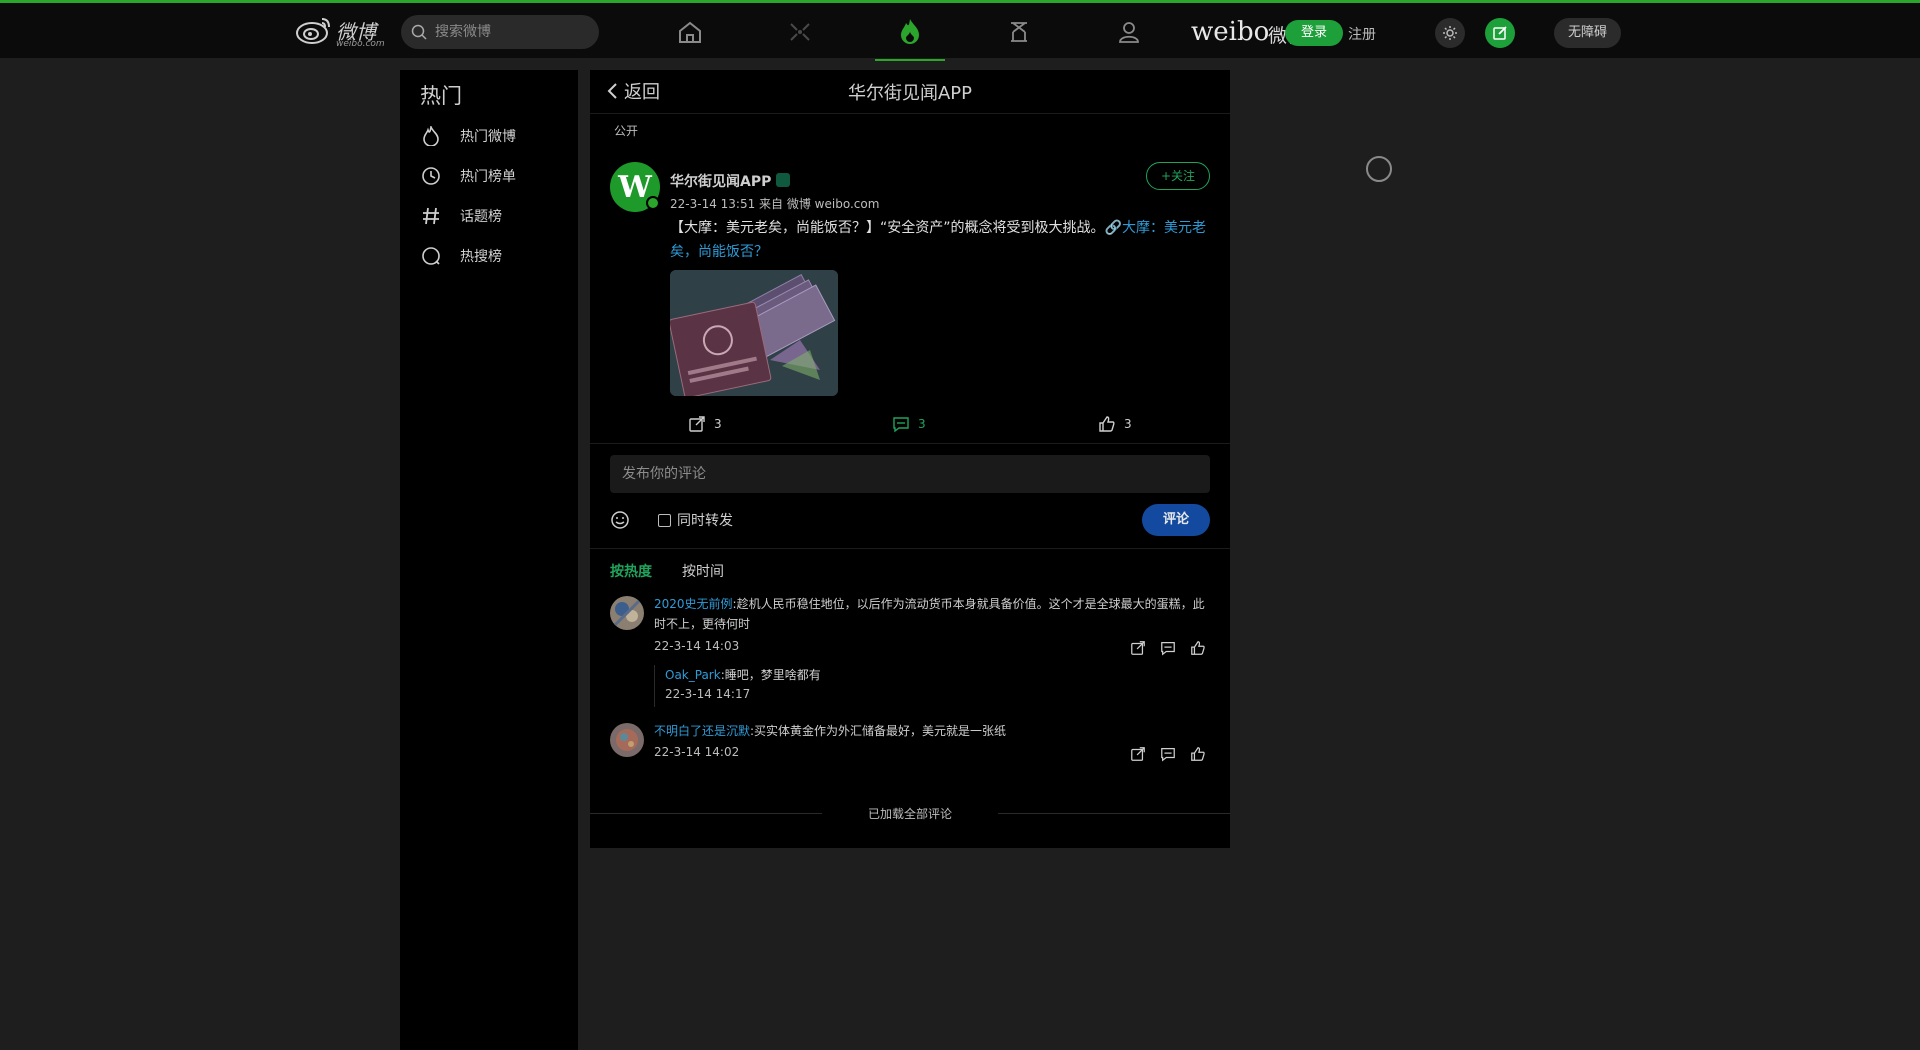 The height and width of the screenshot is (1050, 1920). Describe the element at coordinates (441, 96) in the screenshot. I see `sidebar-title: 热门` at that location.